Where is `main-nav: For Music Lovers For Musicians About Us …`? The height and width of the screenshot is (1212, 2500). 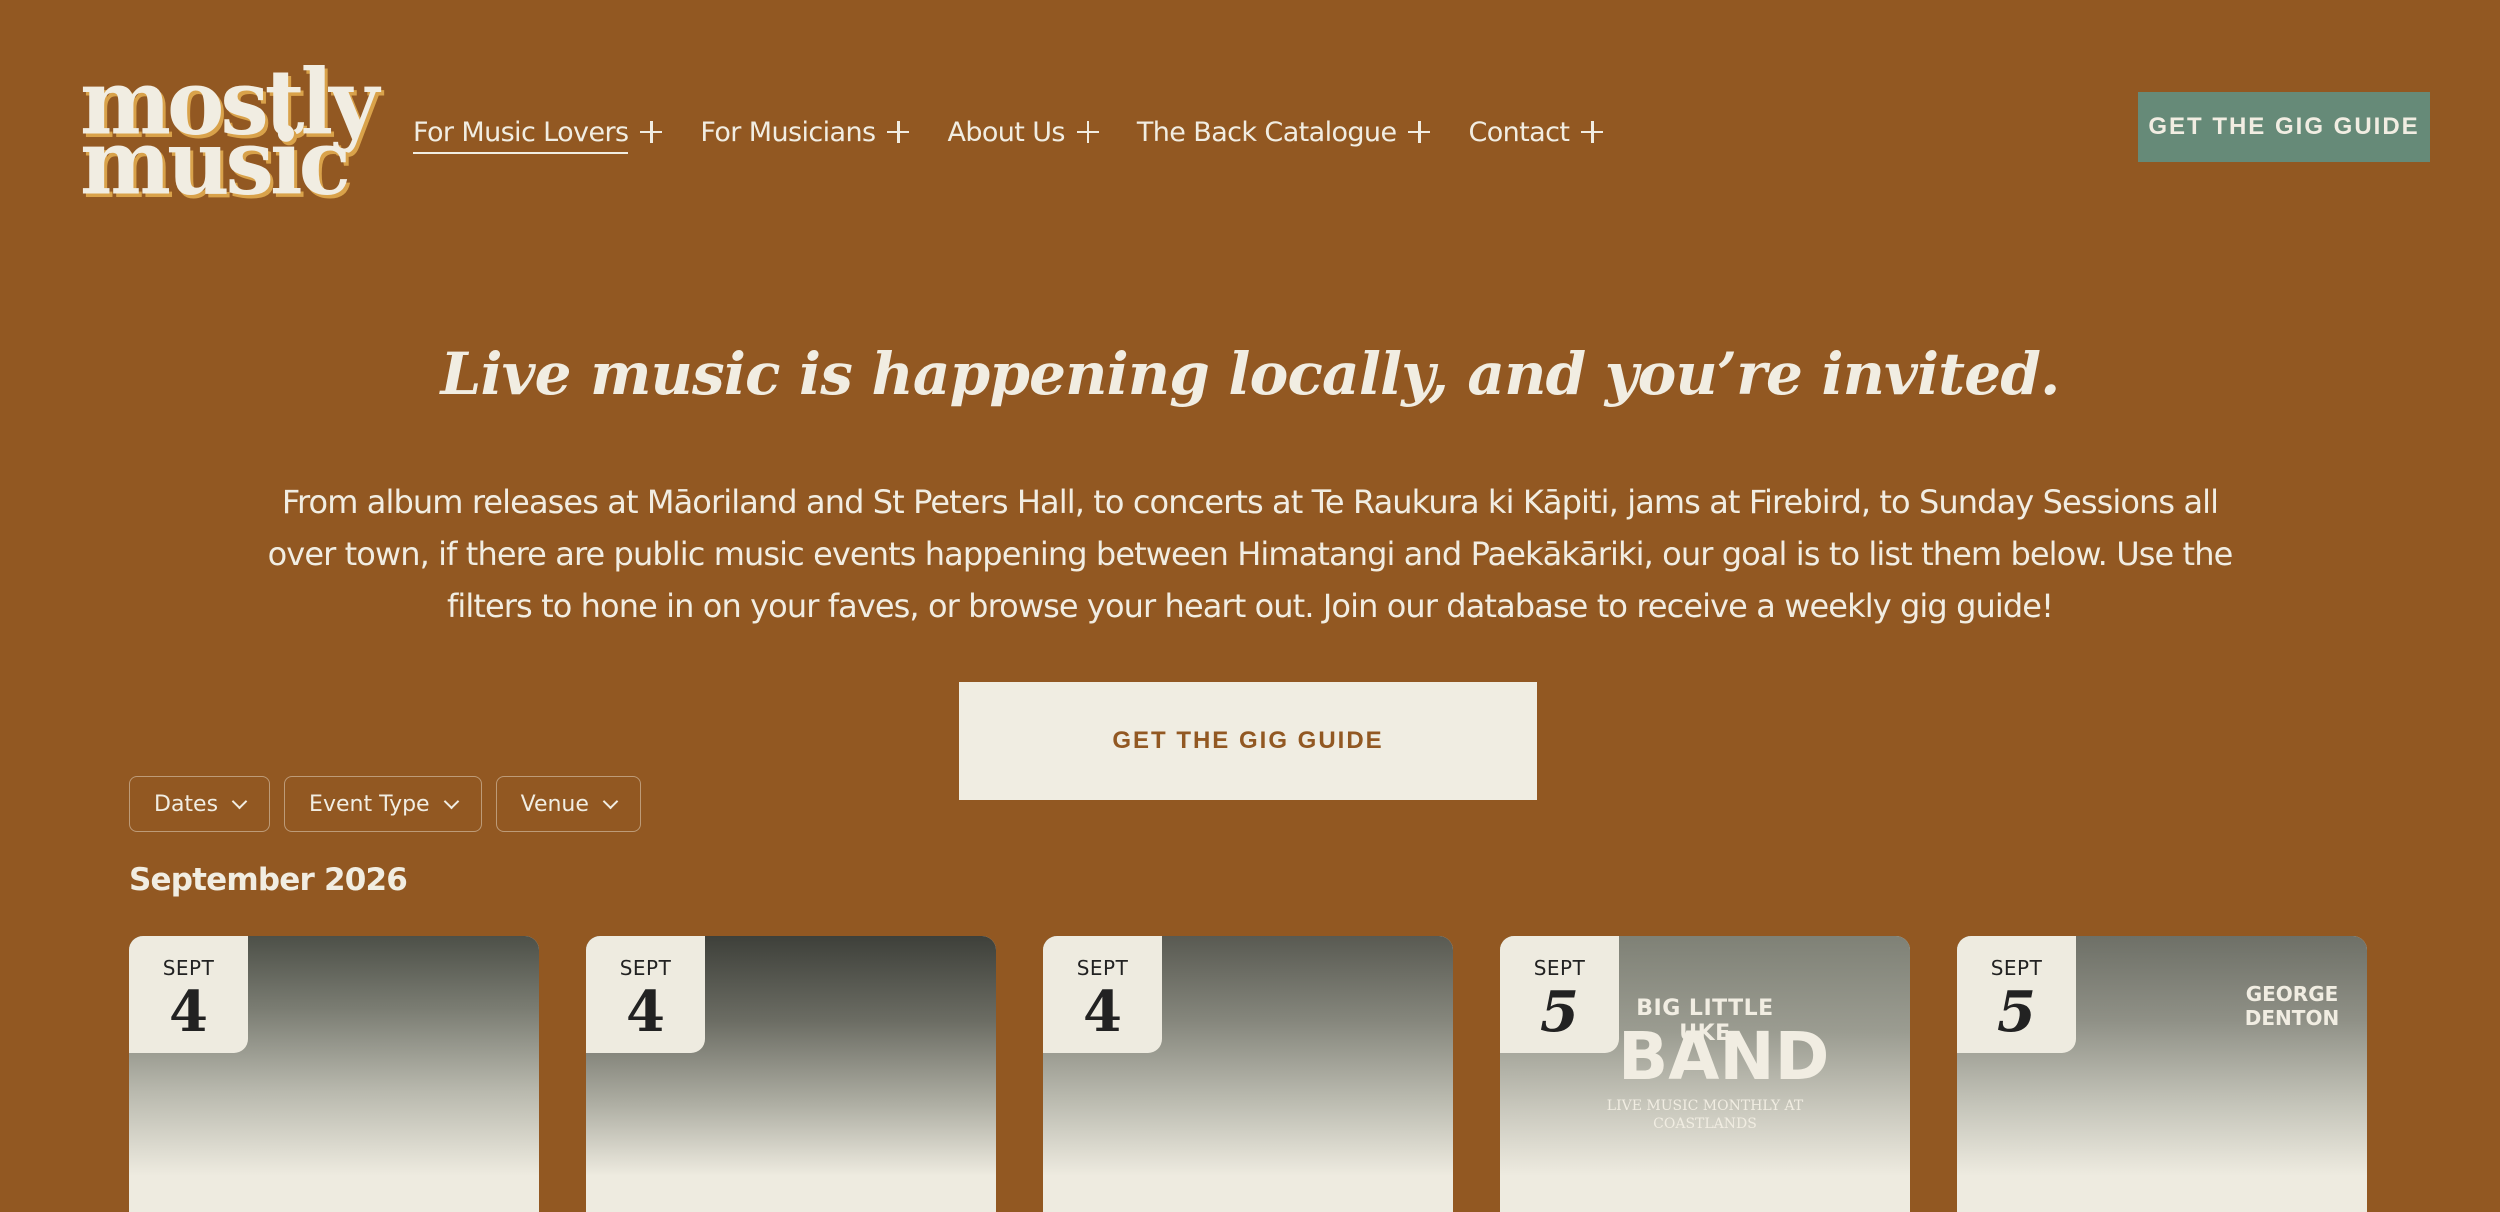
main-nav: For Music Lovers For Musicians About Us … is located at coordinates (1027, 132).